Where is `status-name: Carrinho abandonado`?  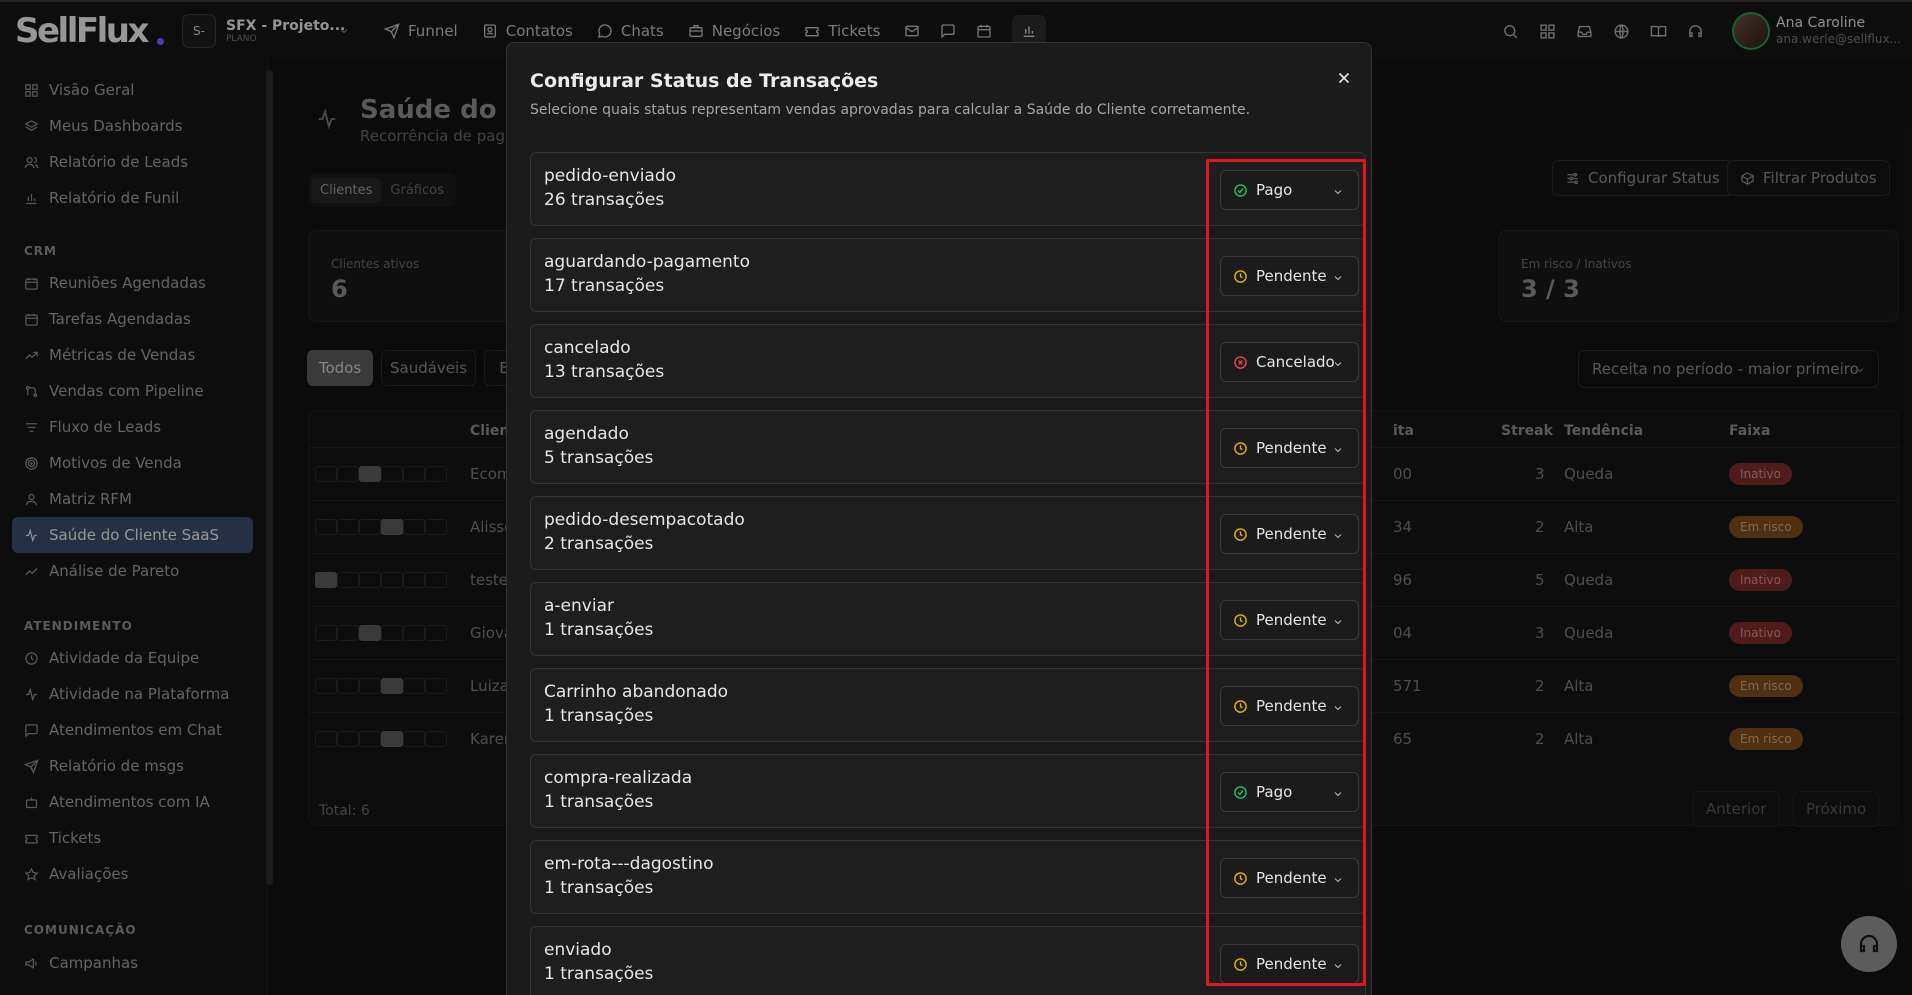
status-name: Carrinho abandonado is located at coordinates (636, 692).